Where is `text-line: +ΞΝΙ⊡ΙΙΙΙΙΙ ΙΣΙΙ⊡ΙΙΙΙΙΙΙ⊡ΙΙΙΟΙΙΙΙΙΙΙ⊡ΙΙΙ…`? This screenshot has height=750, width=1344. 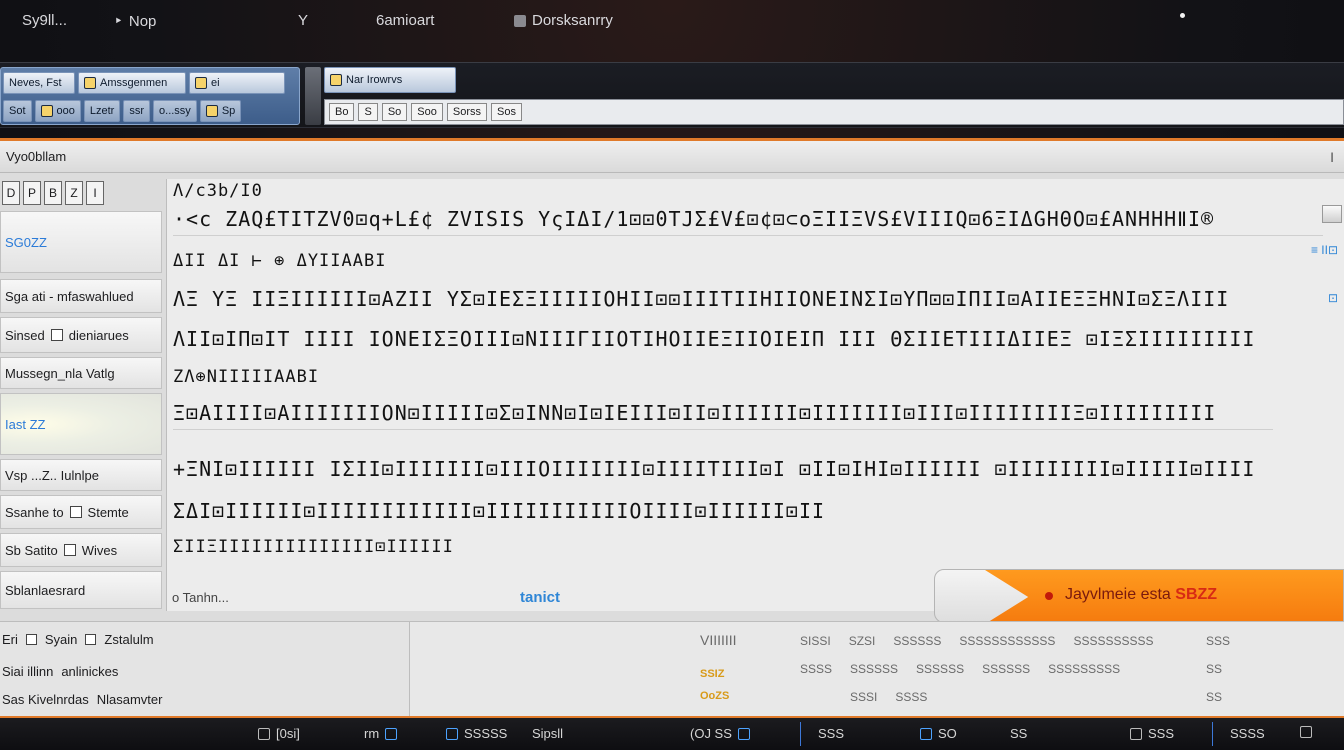 text-line: +ΞΝΙ⊡ΙΙΙΙΙΙ ΙΣΙΙ⊡ΙΙΙΙΙΙΙ⊡ΙΙΙΟΙΙΙΙΙΙΙ⊡ΙΙΙ… is located at coordinates (714, 469).